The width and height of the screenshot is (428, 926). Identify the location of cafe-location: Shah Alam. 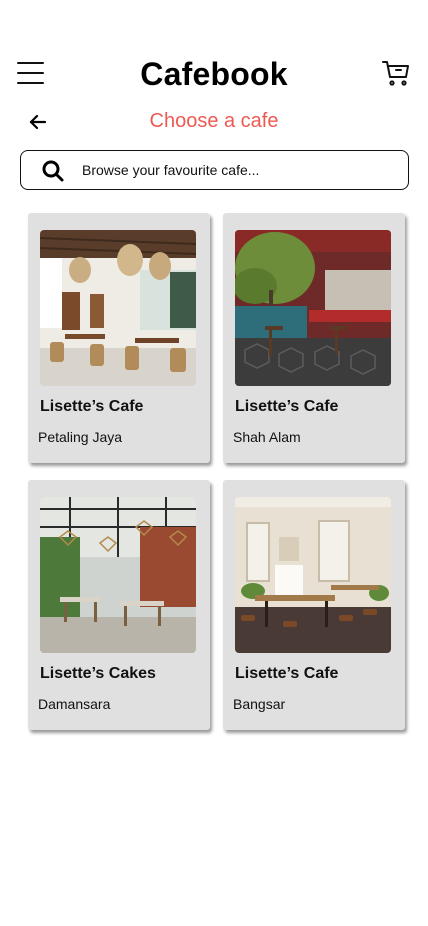
(267, 437).